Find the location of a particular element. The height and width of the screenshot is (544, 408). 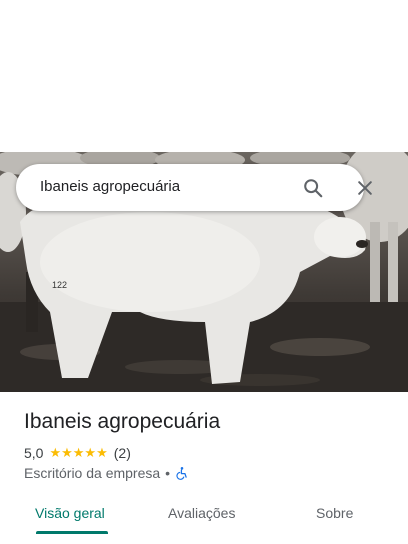

close-icon is located at coordinates (365, 188).